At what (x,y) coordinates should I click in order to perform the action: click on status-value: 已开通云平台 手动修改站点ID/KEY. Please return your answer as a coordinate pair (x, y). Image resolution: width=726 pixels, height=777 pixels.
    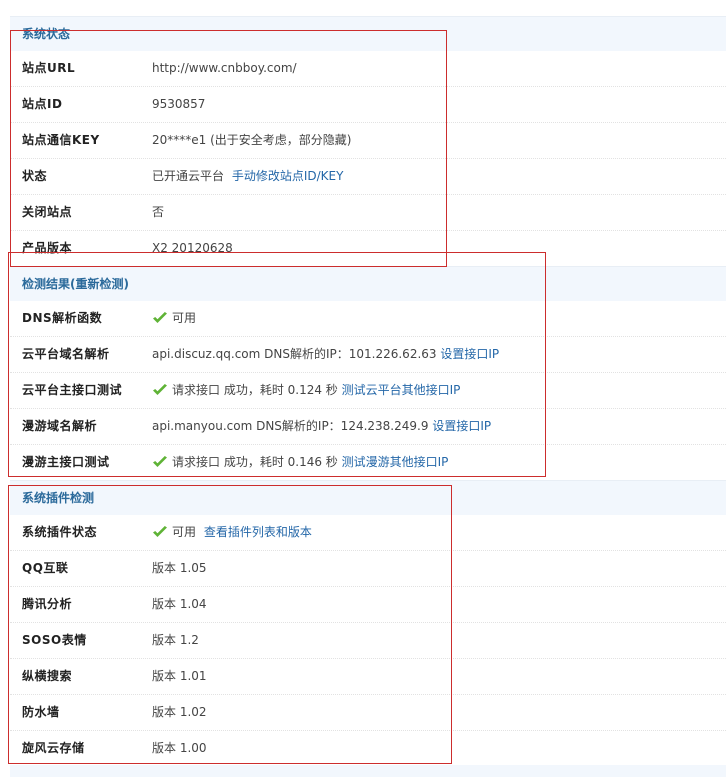
    Looking at the image, I should click on (247, 176).